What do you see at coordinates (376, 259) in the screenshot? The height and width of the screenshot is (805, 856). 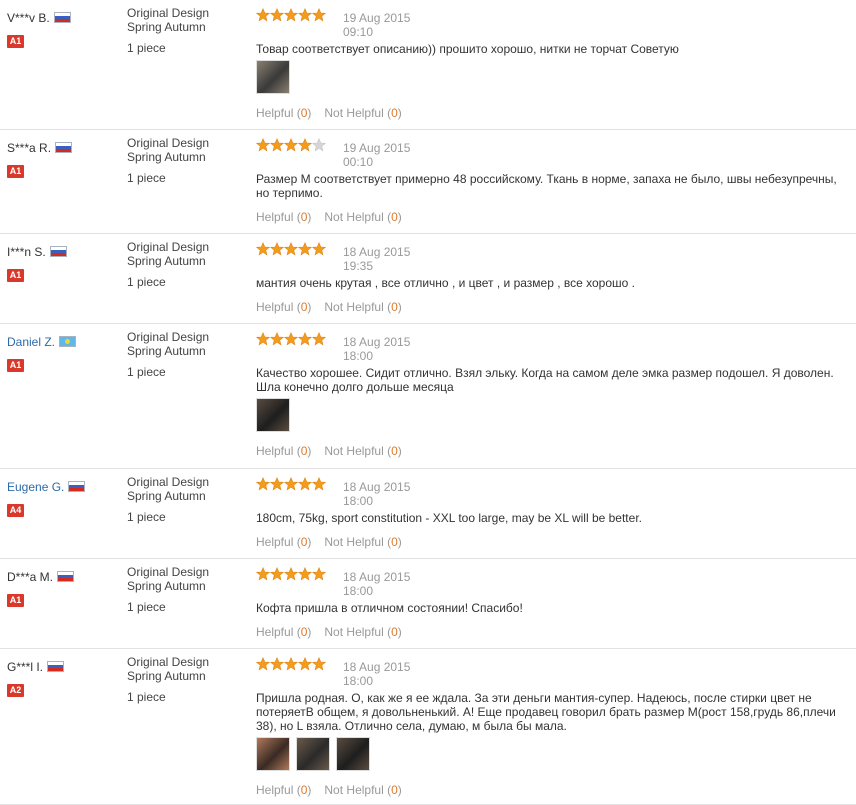 I see `review-datetime: 18 Aug 2015 19:35` at bounding box center [376, 259].